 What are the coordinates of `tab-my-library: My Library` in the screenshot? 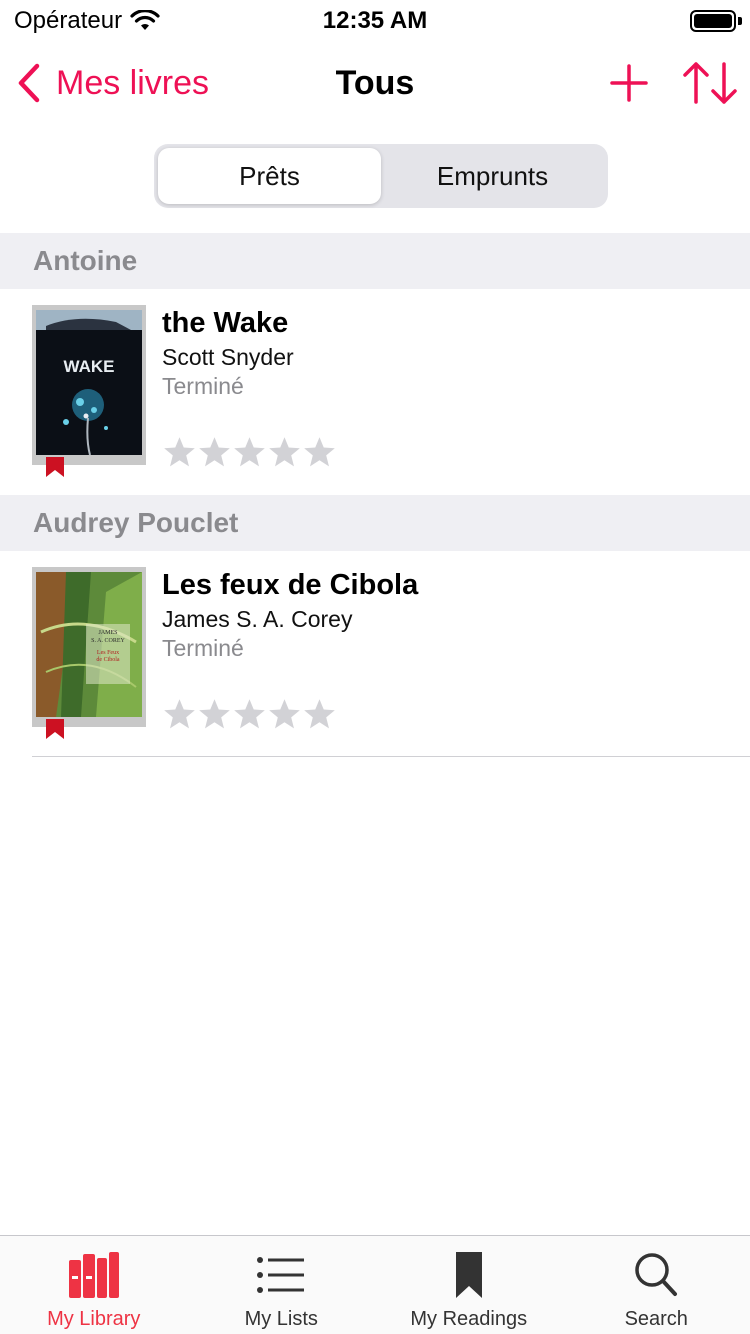 It's located at (94, 1285).